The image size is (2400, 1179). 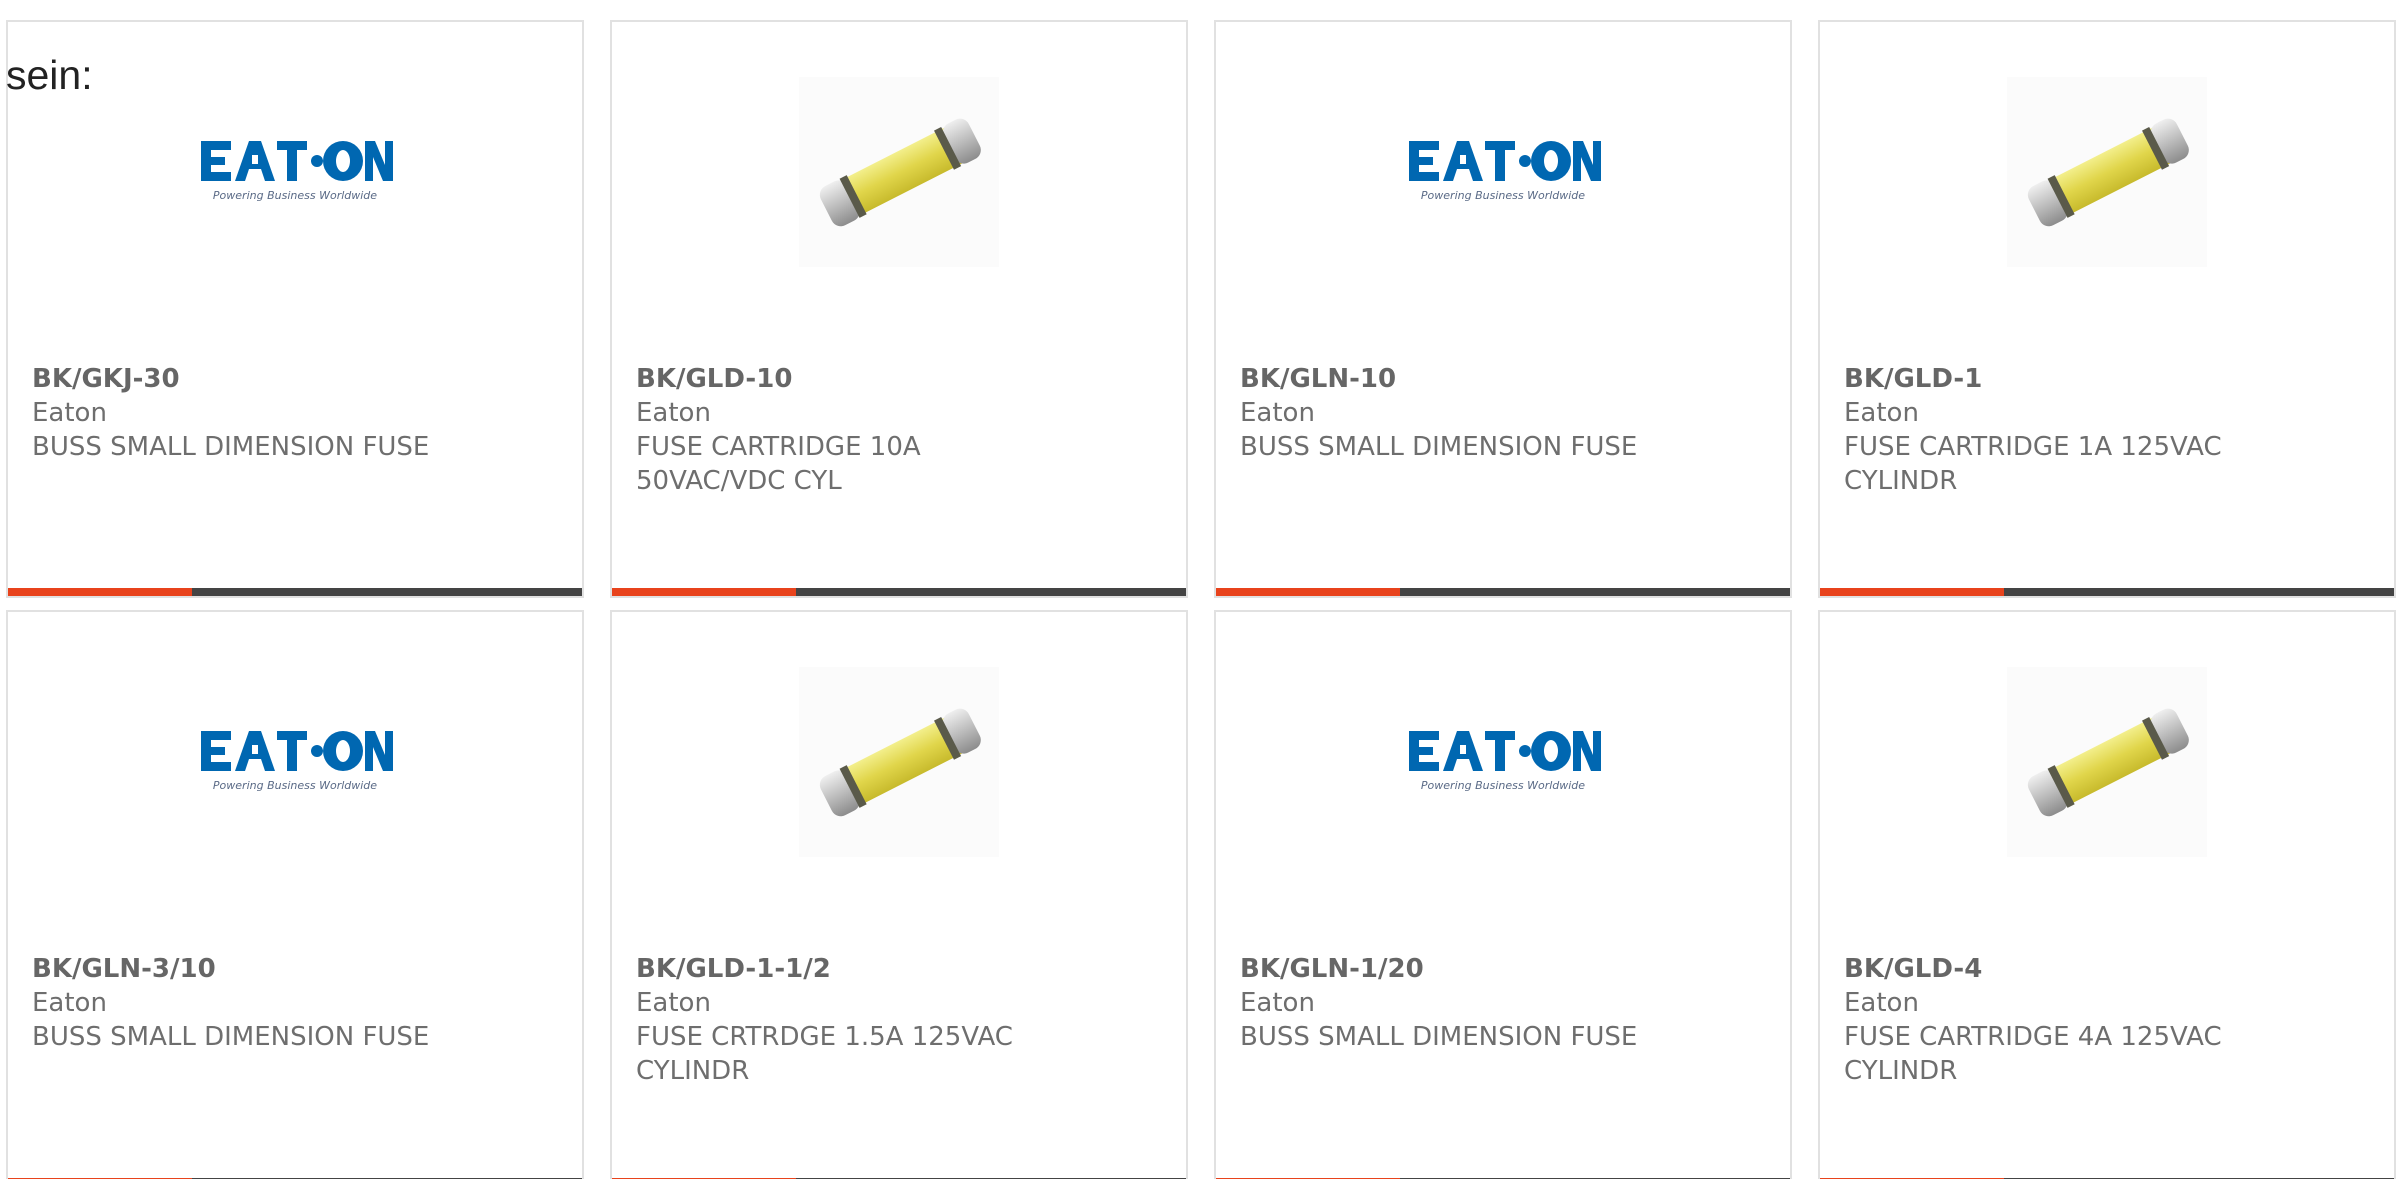 What do you see at coordinates (295, 969) in the screenshot?
I see `product-part-number: BK/GLN-3/10` at bounding box center [295, 969].